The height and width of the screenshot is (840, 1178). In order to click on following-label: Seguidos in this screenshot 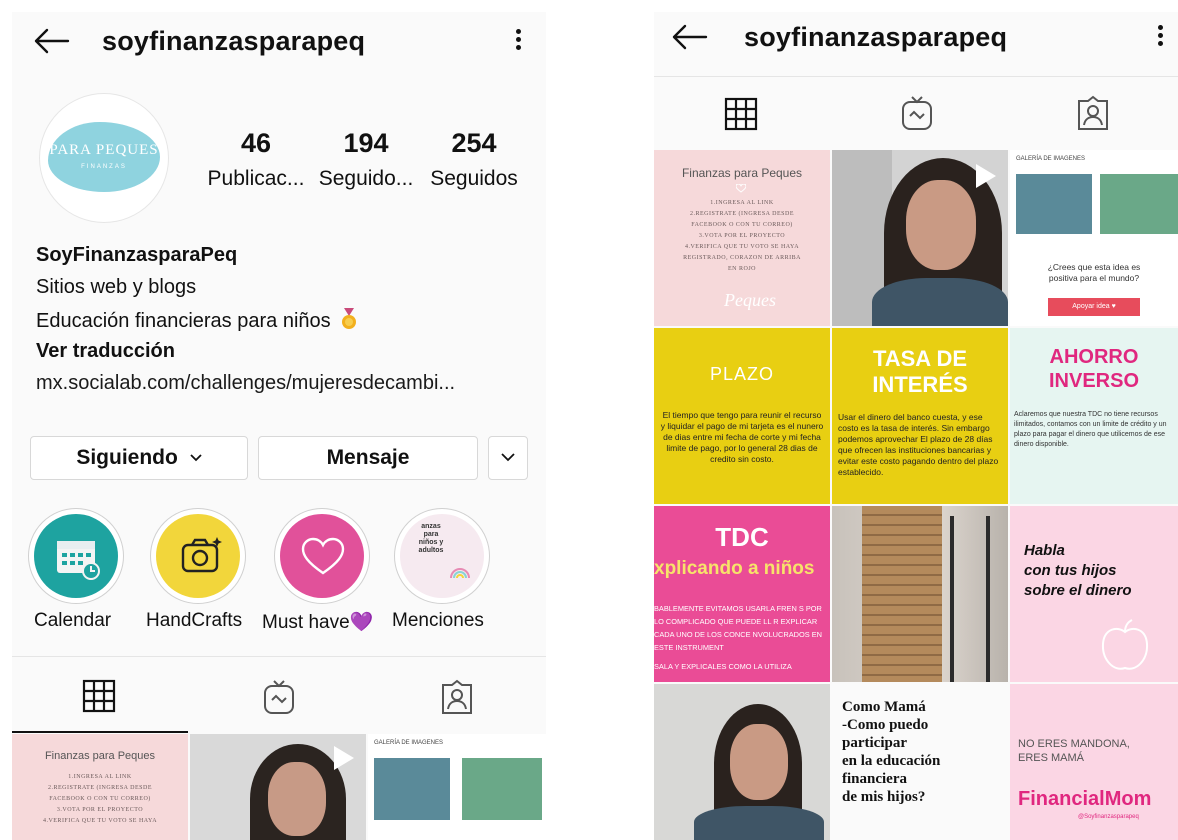, I will do `click(474, 178)`.